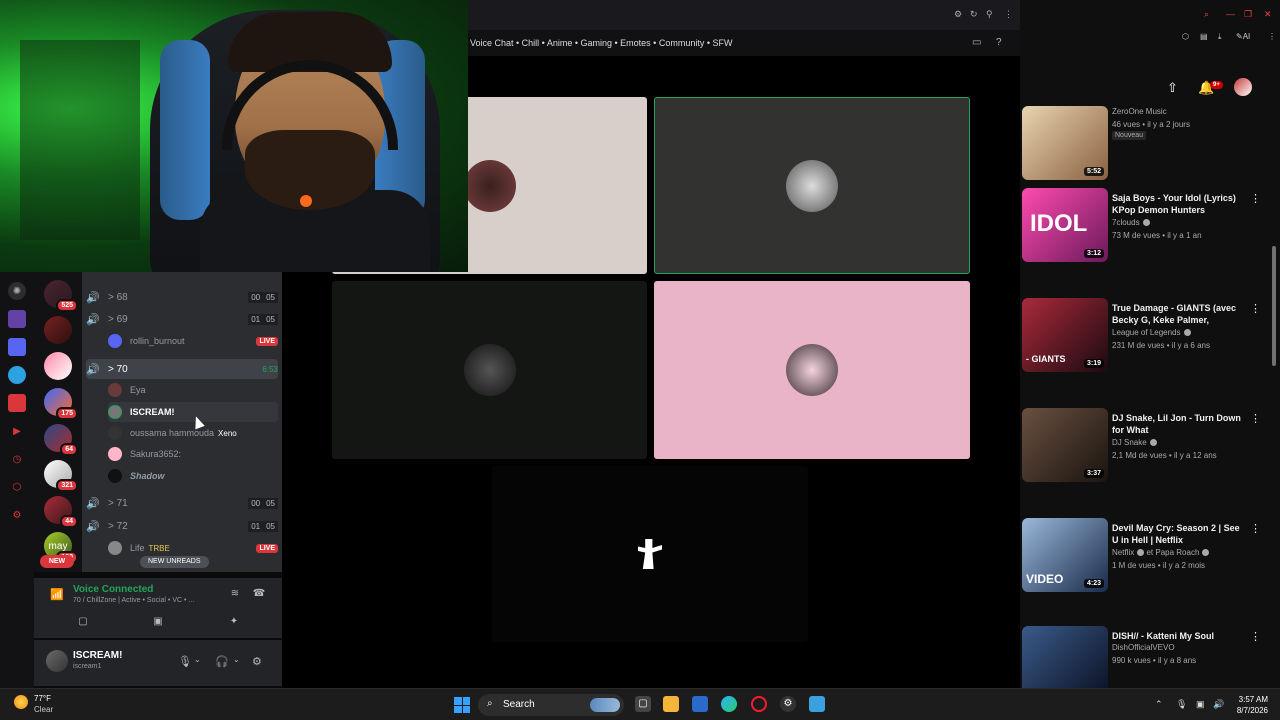 This screenshot has height=720, width=1280. What do you see at coordinates (17, 403) in the screenshot?
I see `youtube-icon` at bounding box center [17, 403].